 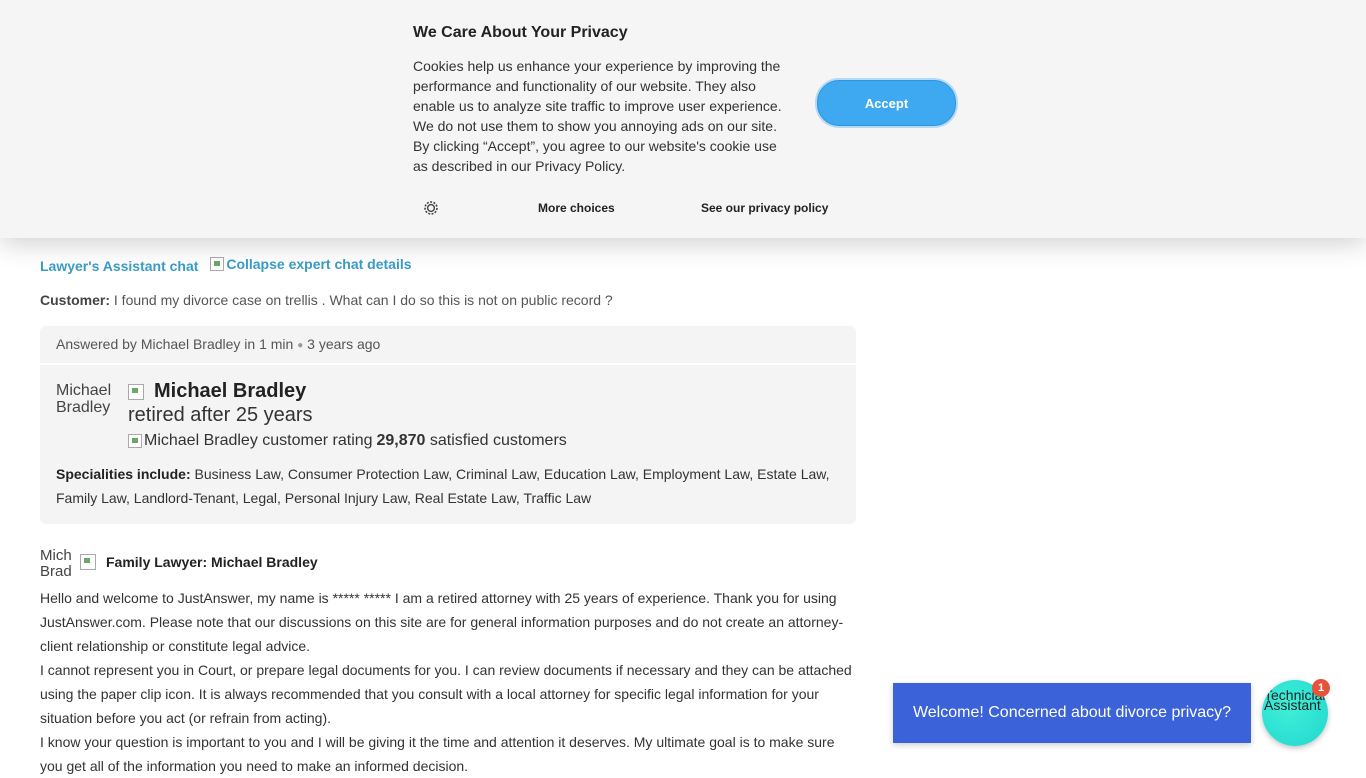 What do you see at coordinates (448, 364) in the screenshot?
I see `card-divider` at bounding box center [448, 364].